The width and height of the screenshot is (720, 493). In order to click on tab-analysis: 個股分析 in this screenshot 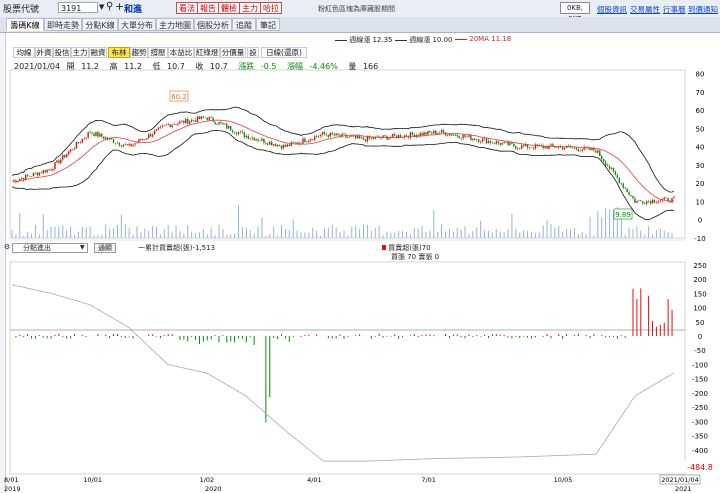, I will do `click(213, 24)`.